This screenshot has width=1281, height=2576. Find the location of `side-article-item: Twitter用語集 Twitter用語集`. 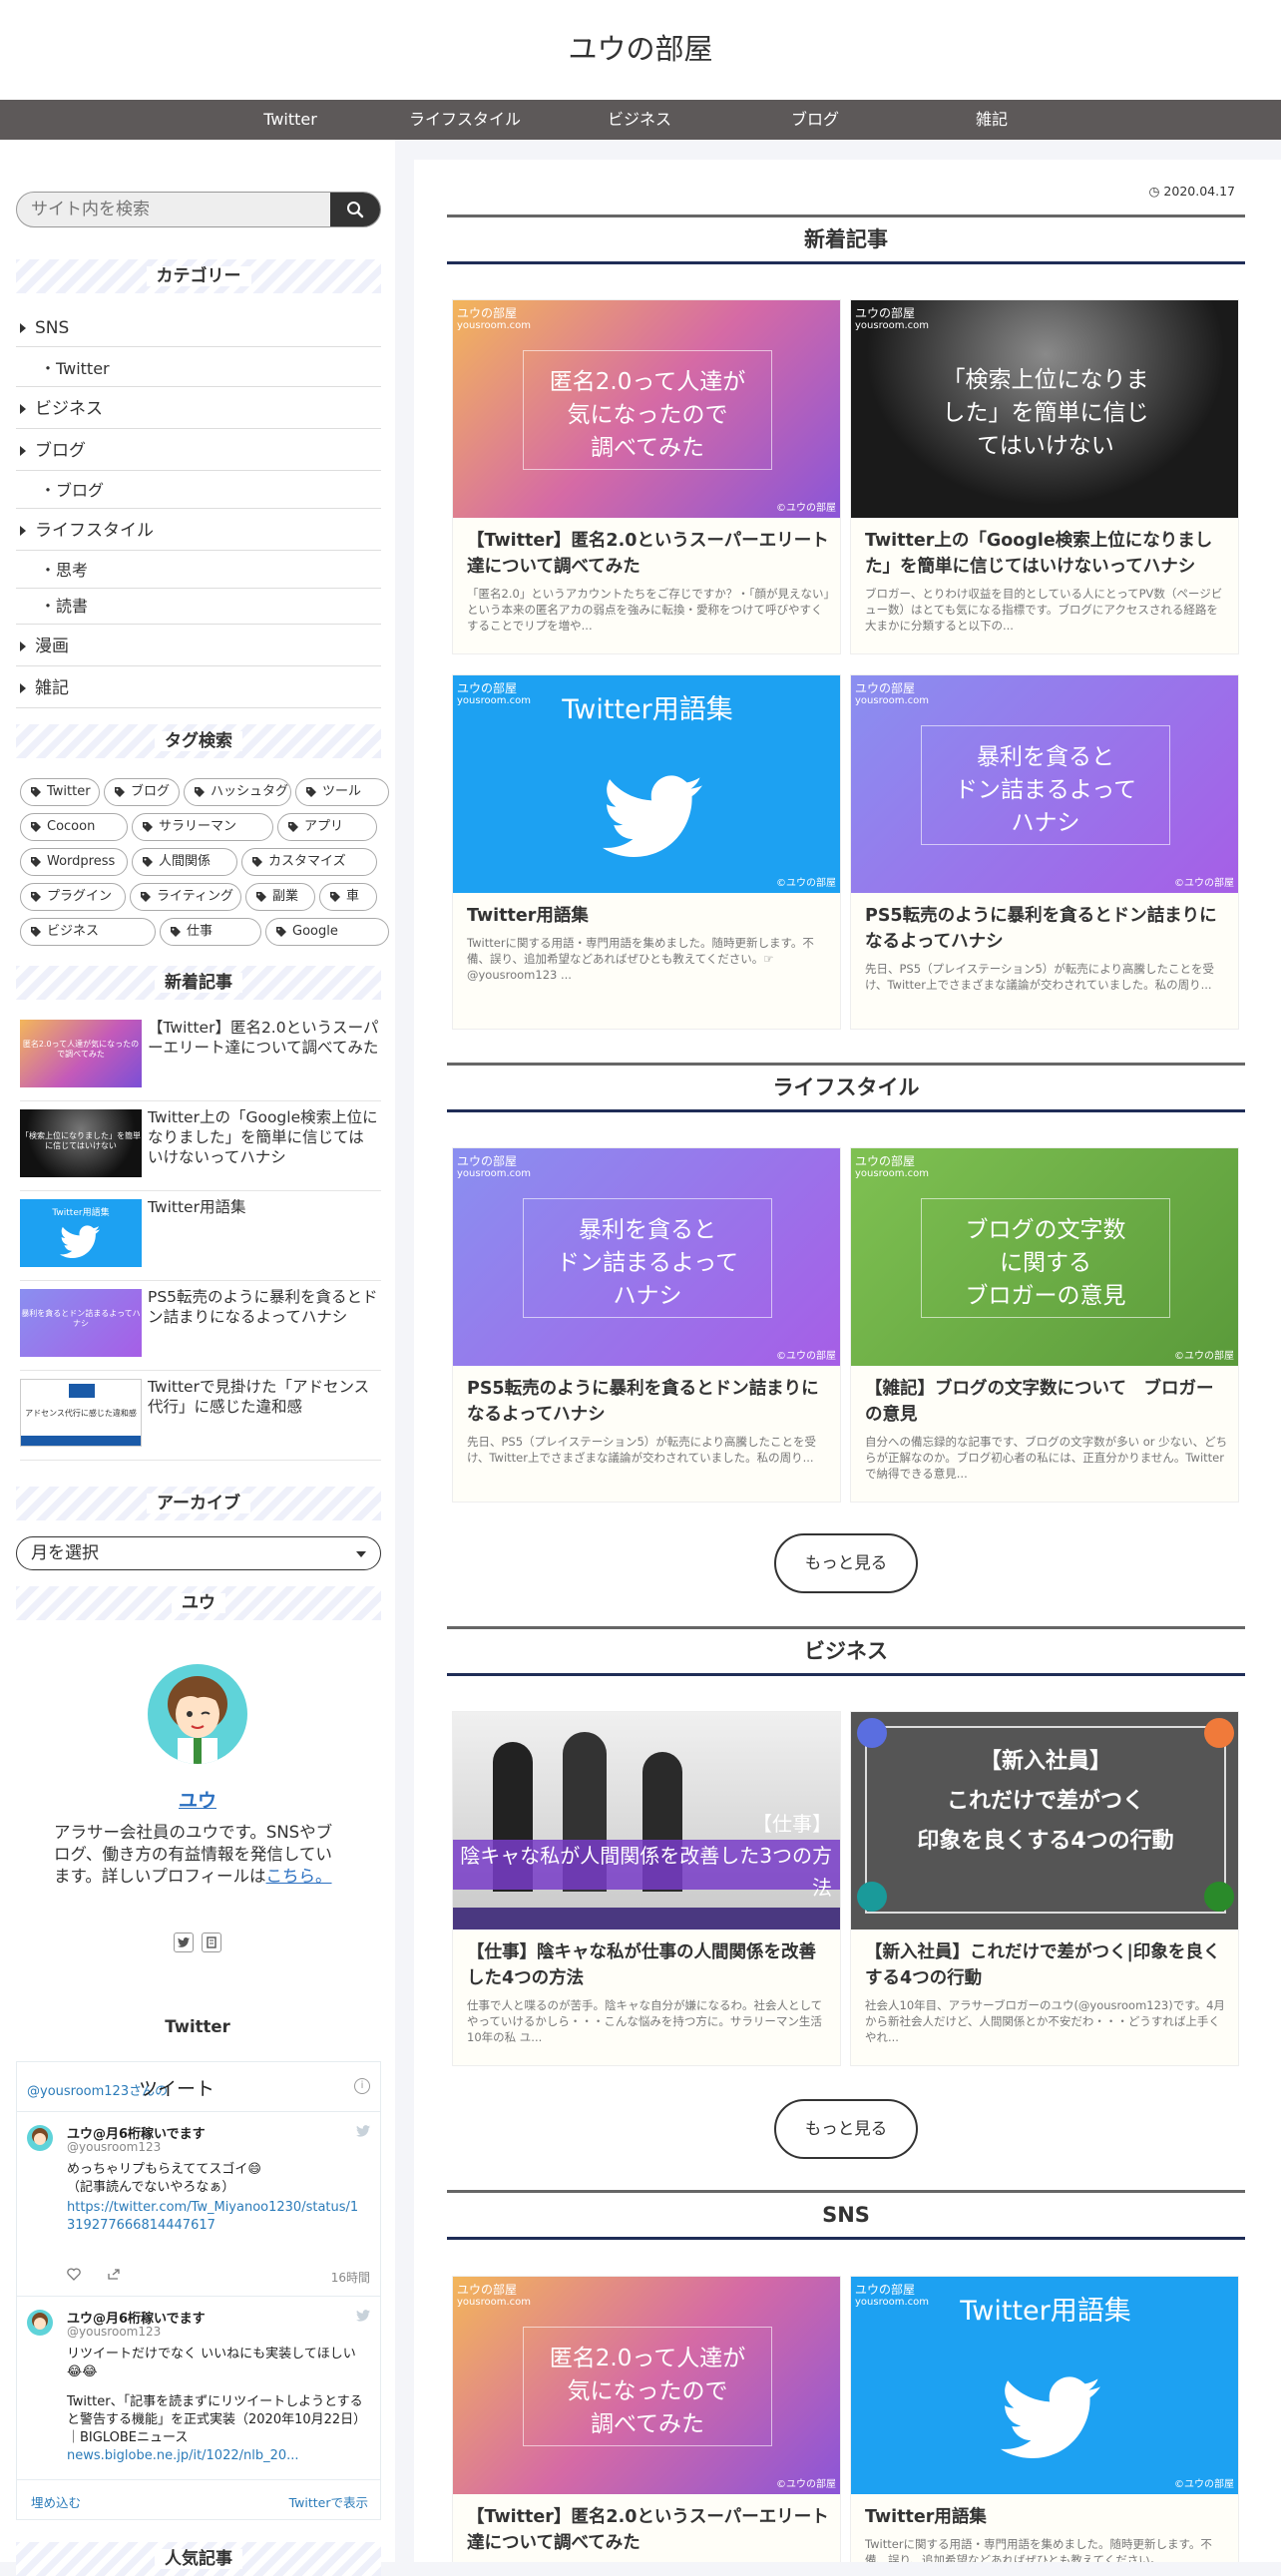

side-article-item: Twitter用語集 Twitter用語集 is located at coordinates (200, 1237).